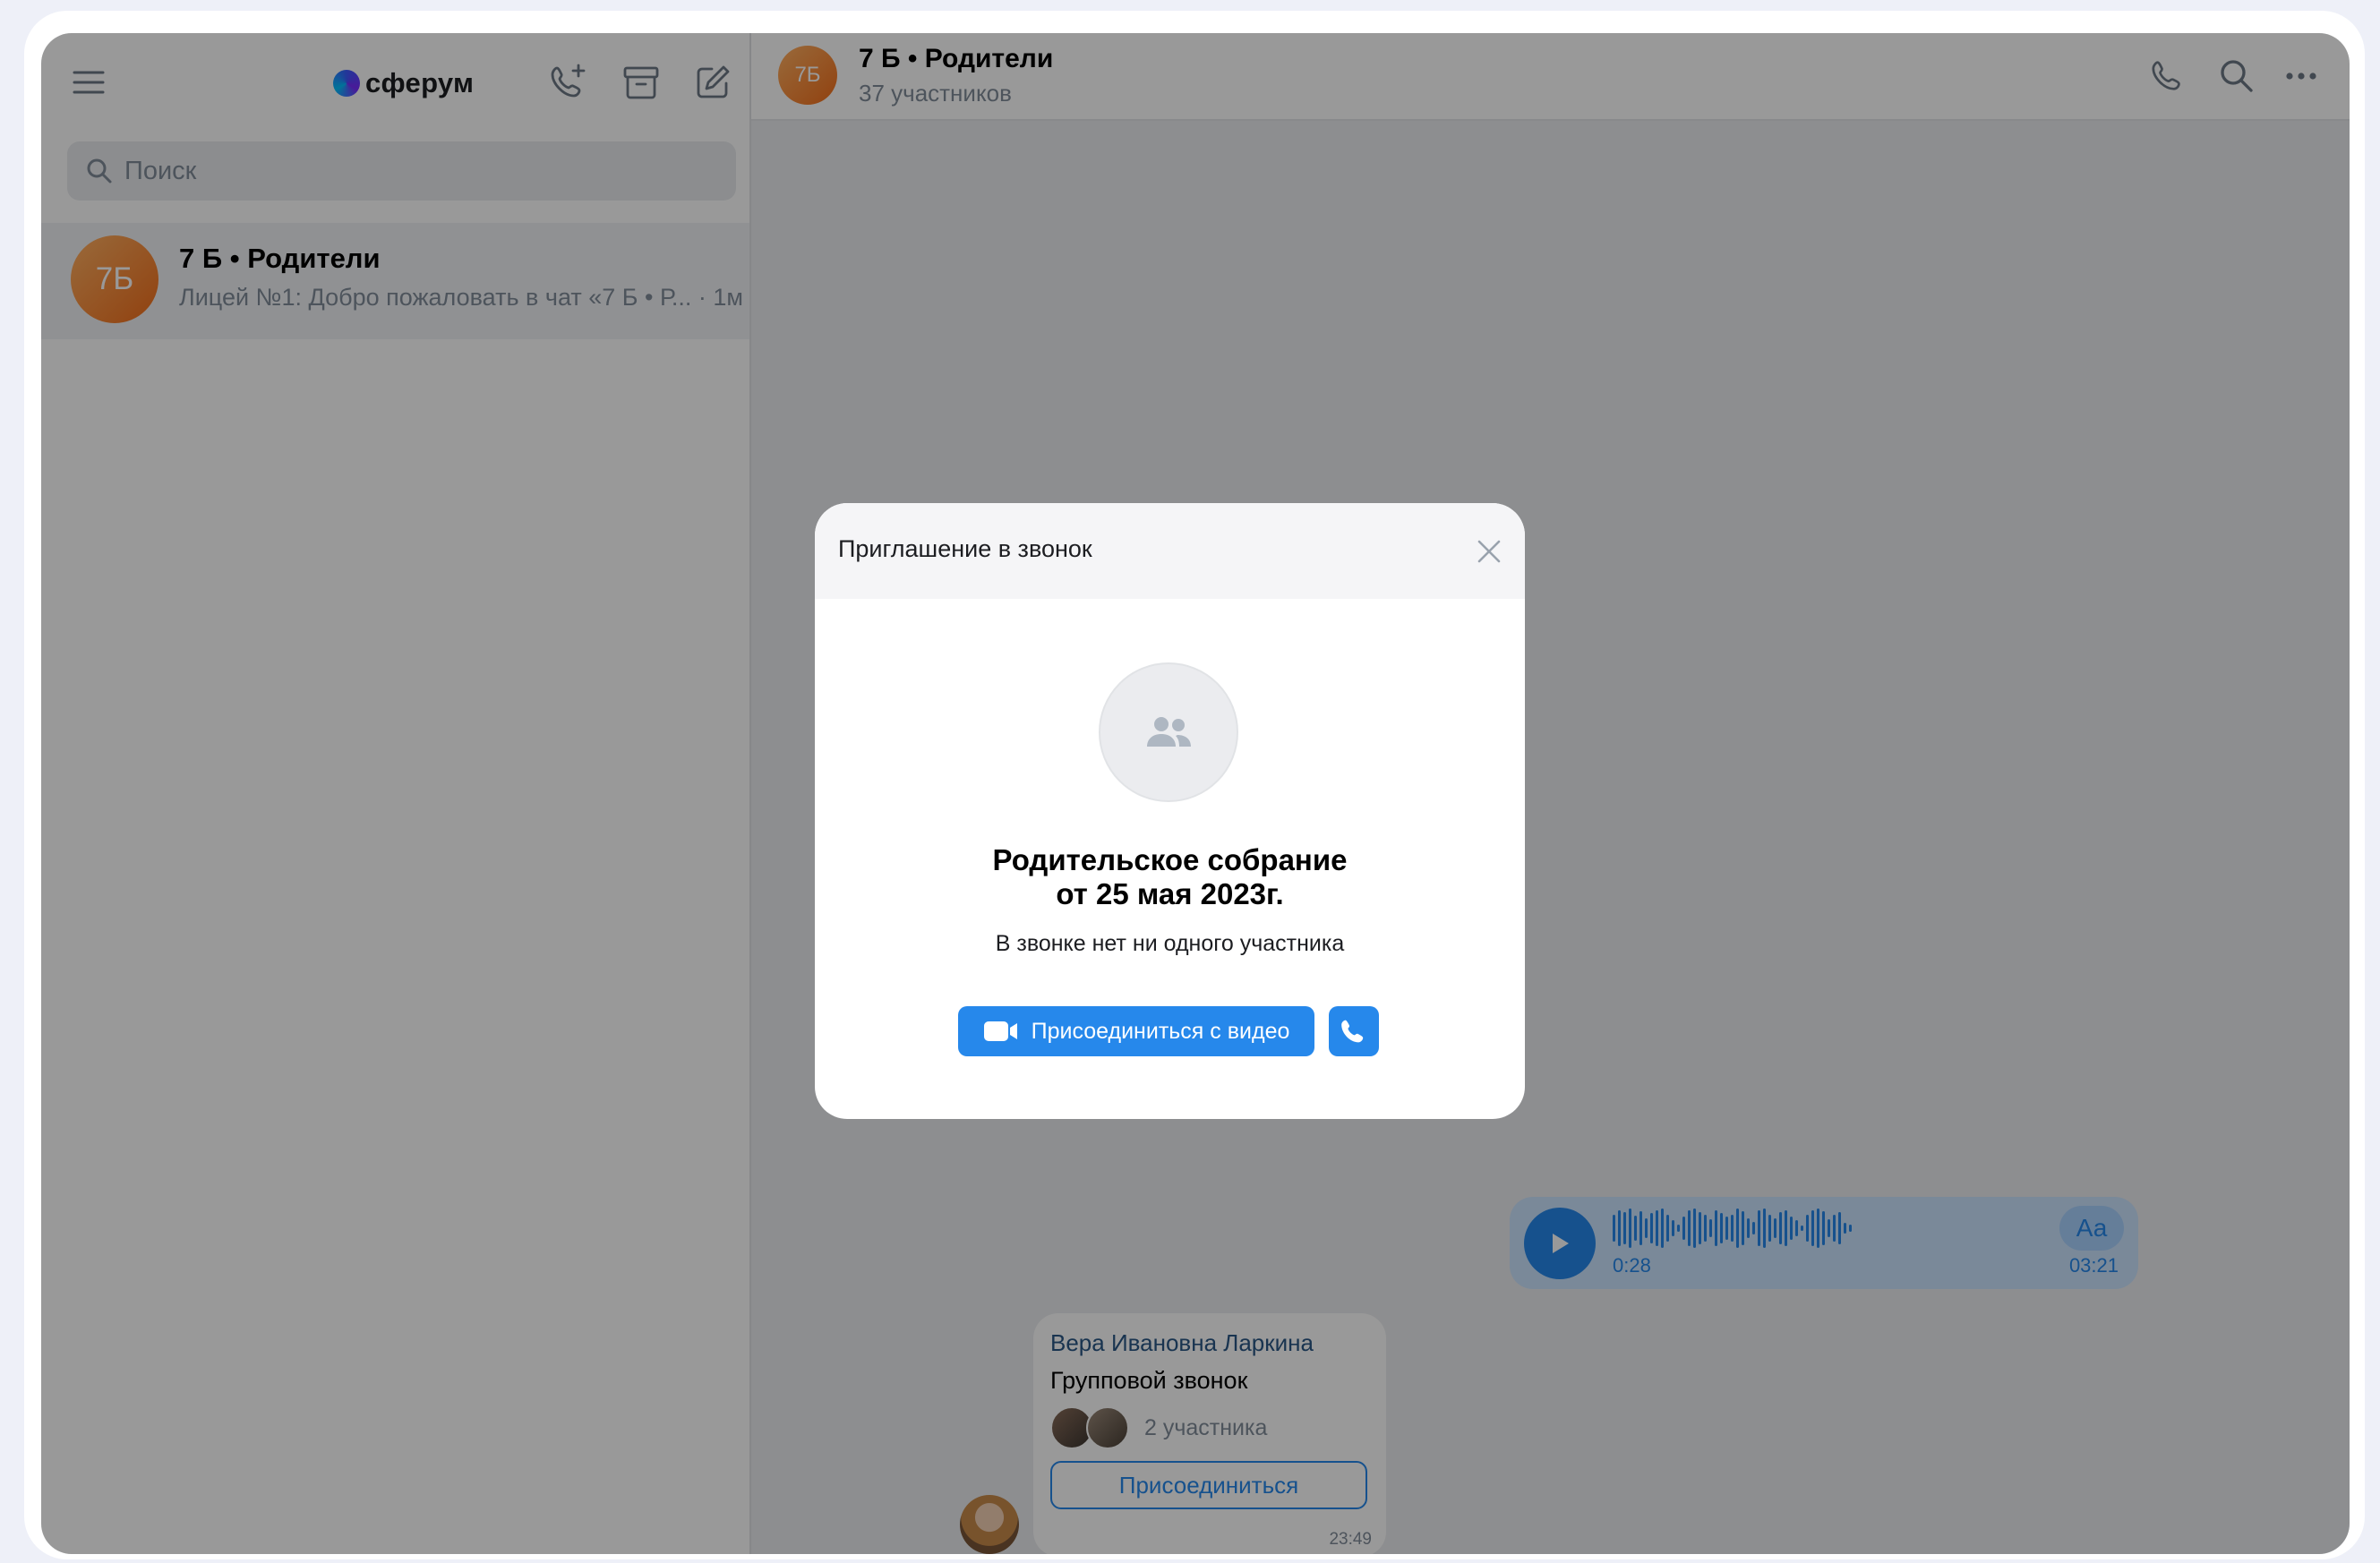 The height and width of the screenshot is (1563, 2380). What do you see at coordinates (965, 548) in the screenshot?
I see `modal-title: Приглашение в звонок` at bounding box center [965, 548].